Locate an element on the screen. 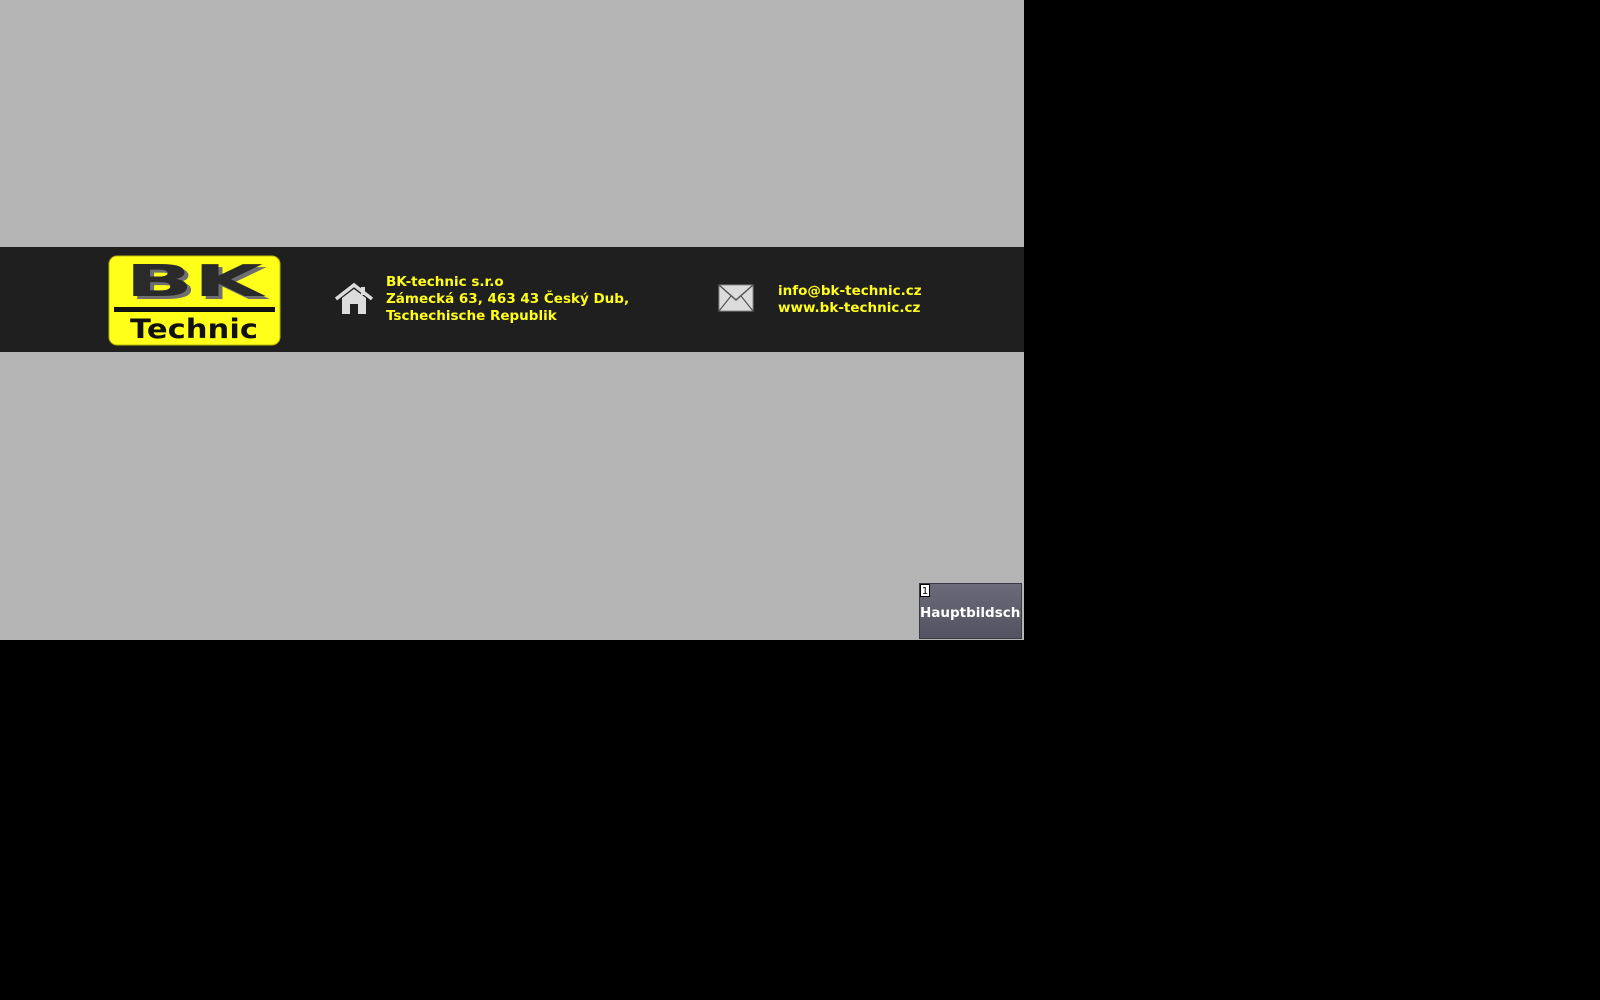 The height and width of the screenshot is (1000, 1600). street-address: Zámecká 63, 463 43 Český Dub, is located at coordinates (508, 299).